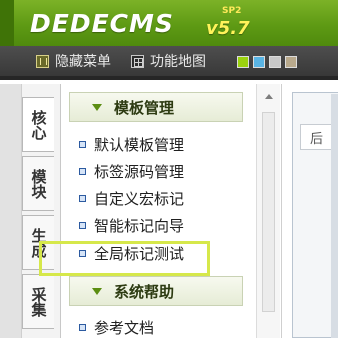 This screenshot has width=338, height=338. I want to click on main-content-area: 后, so click(309, 211).